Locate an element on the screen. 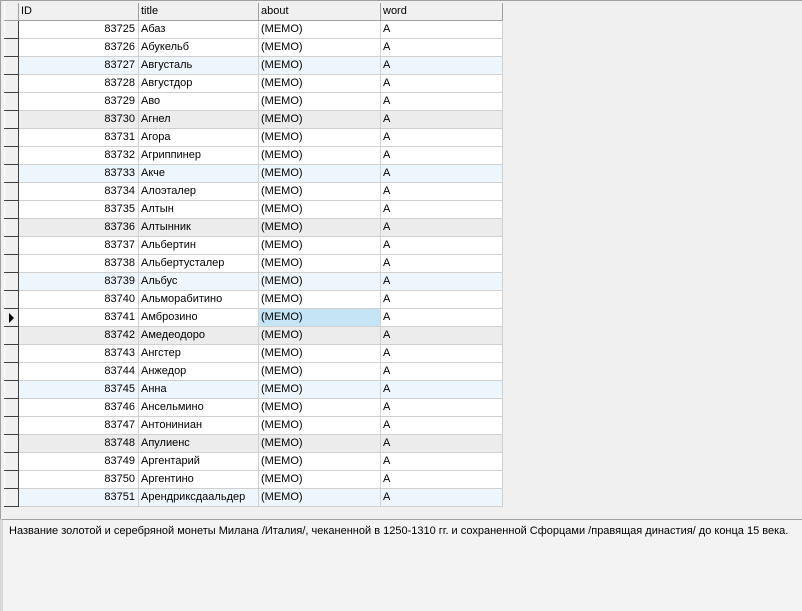  table-row: 83732 Агриппинер (MEMO) А is located at coordinates (253, 155).